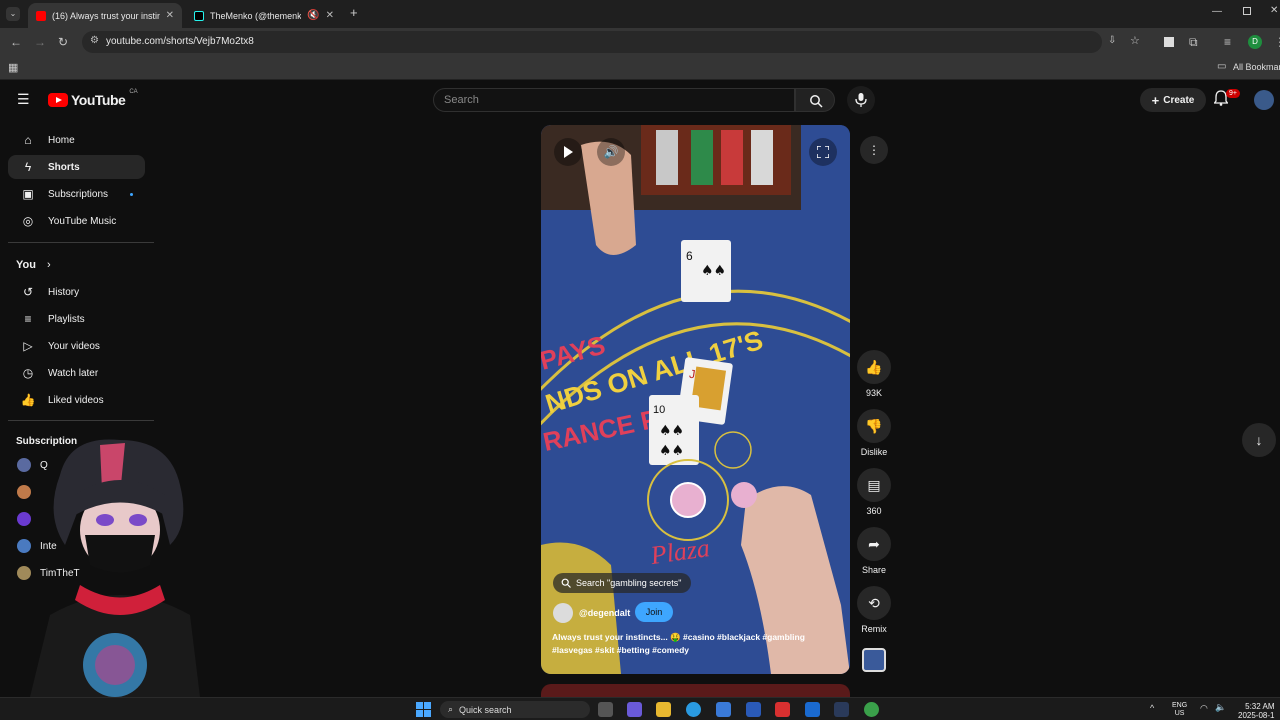 The height and width of the screenshot is (720, 1280). Describe the element at coordinates (1169, 42) in the screenshot. I see `extension-icon` at that location.